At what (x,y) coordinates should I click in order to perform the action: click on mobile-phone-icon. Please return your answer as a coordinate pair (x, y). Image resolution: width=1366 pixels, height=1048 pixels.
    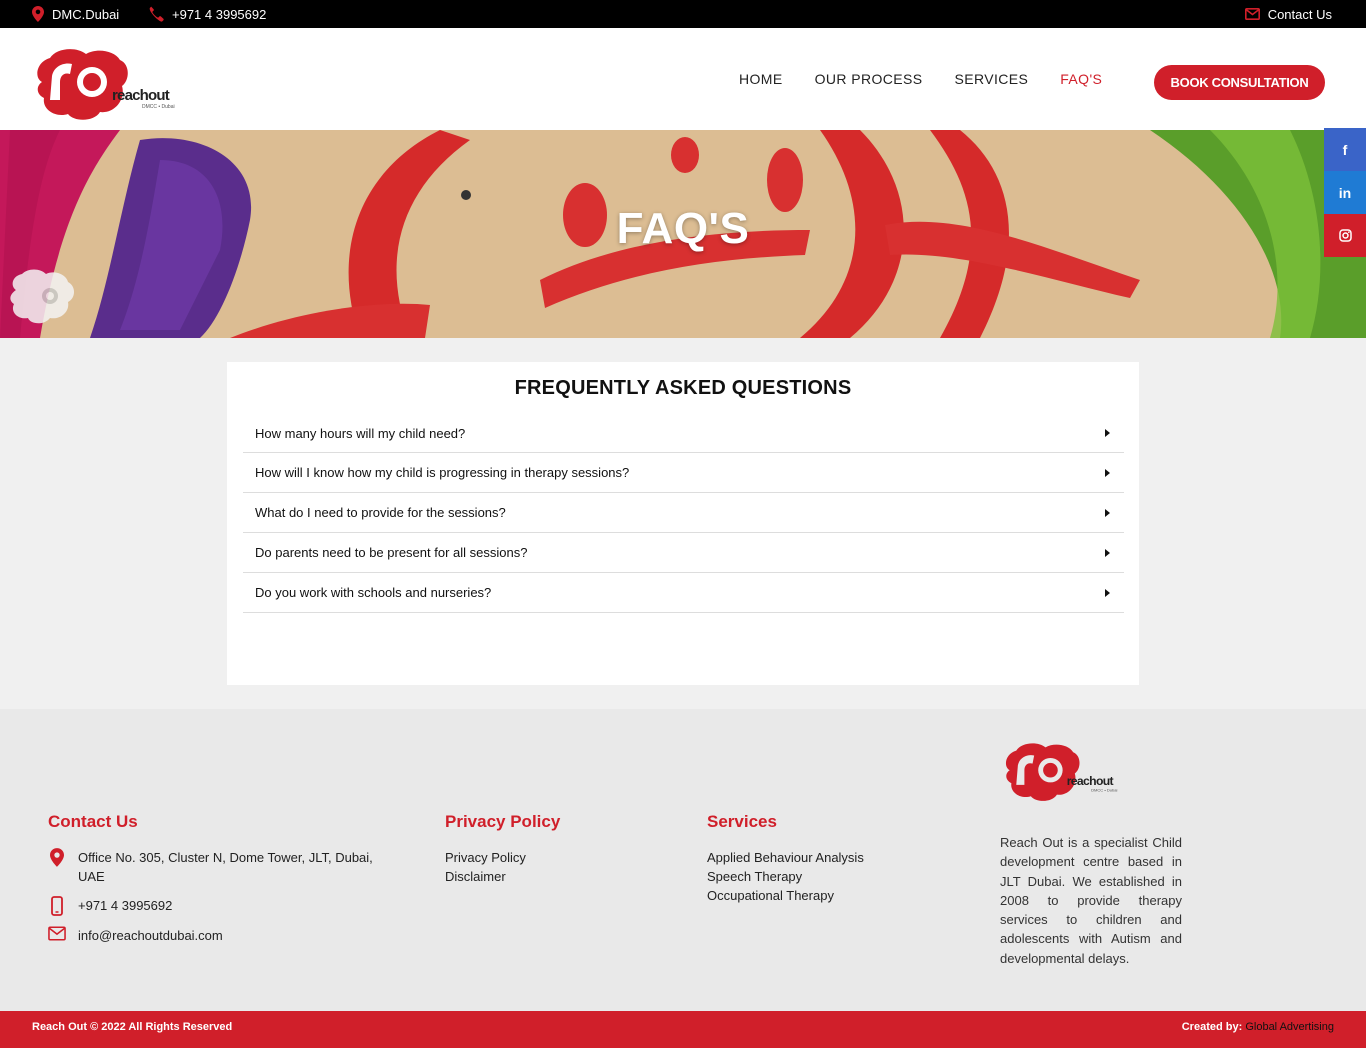
    Looking at the image, I should click on (57, 906).